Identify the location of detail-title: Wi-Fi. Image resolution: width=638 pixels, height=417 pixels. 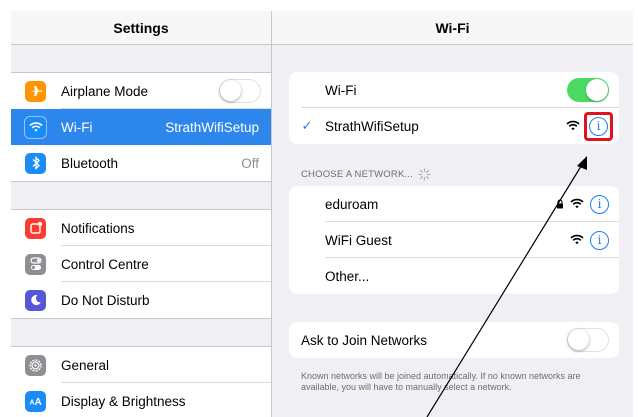
(452, 27).